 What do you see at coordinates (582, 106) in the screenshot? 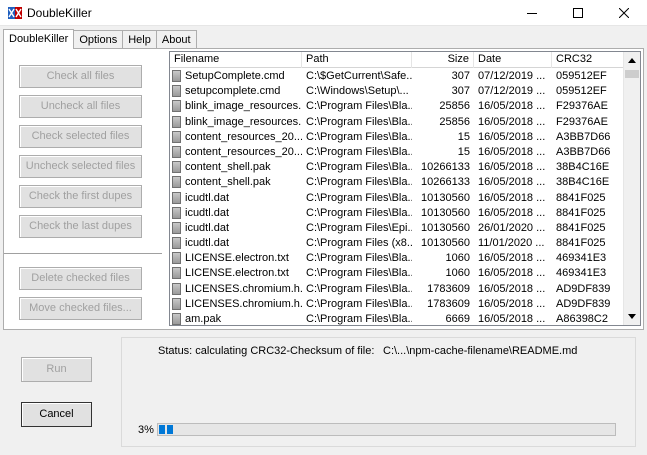
I see `cell-crc32: F29376AE` at bounding box center [582, 106].